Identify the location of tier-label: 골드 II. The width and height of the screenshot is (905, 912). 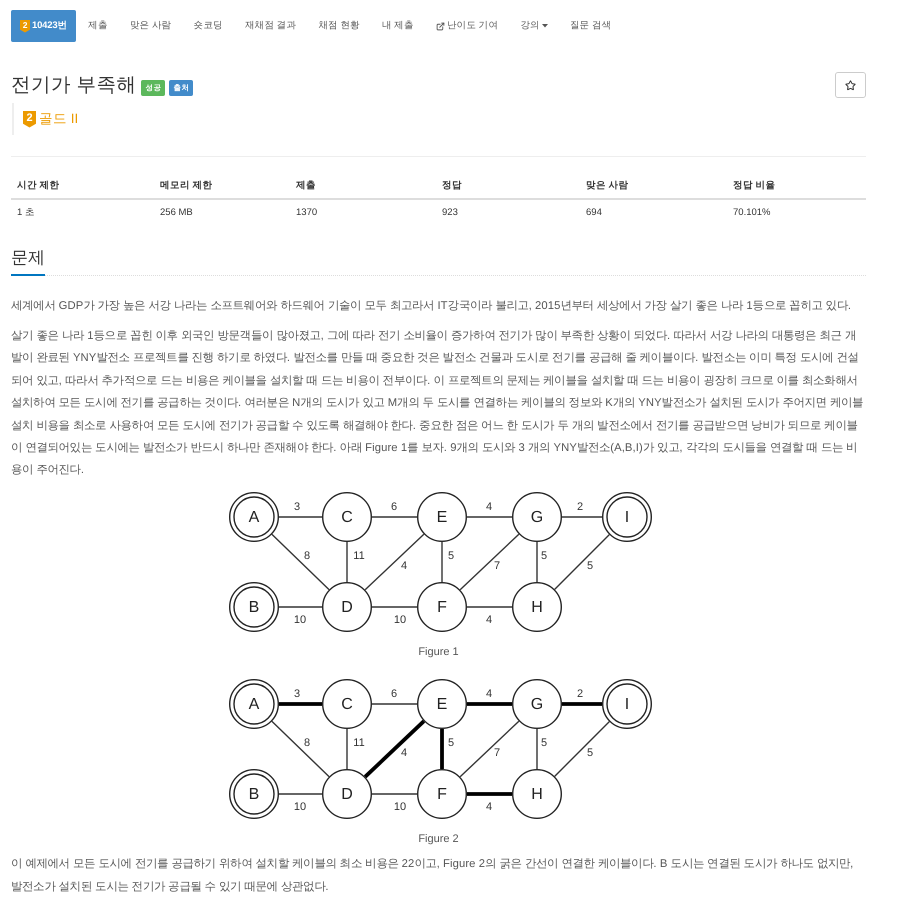
(58, 119).